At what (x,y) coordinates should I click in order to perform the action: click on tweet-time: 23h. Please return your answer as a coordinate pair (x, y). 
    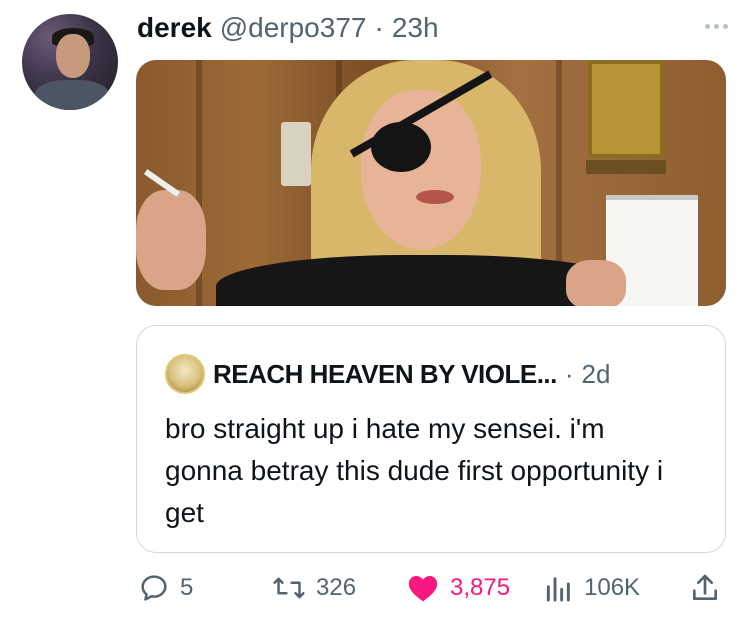
    Looking at the image, I should click on (415, 28).